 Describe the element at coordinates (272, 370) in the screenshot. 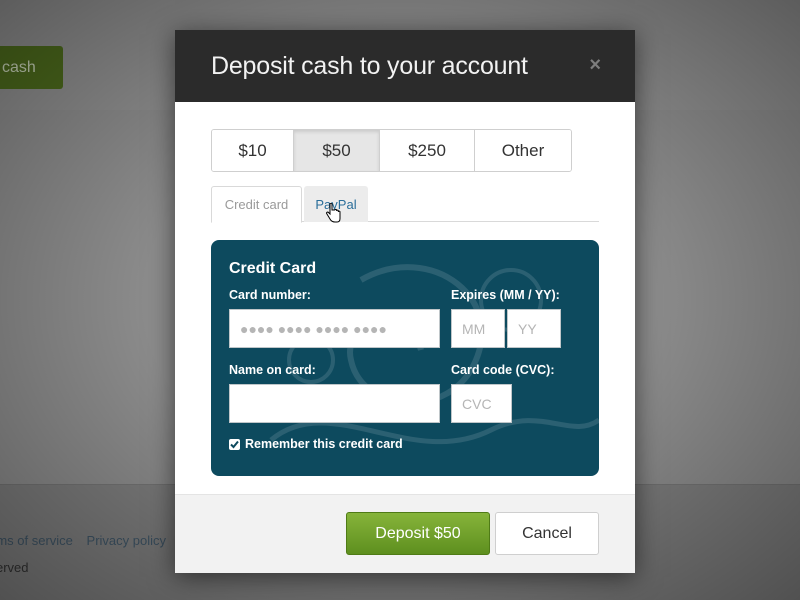

I see `name-on-card-label: Name on card:` at that location.